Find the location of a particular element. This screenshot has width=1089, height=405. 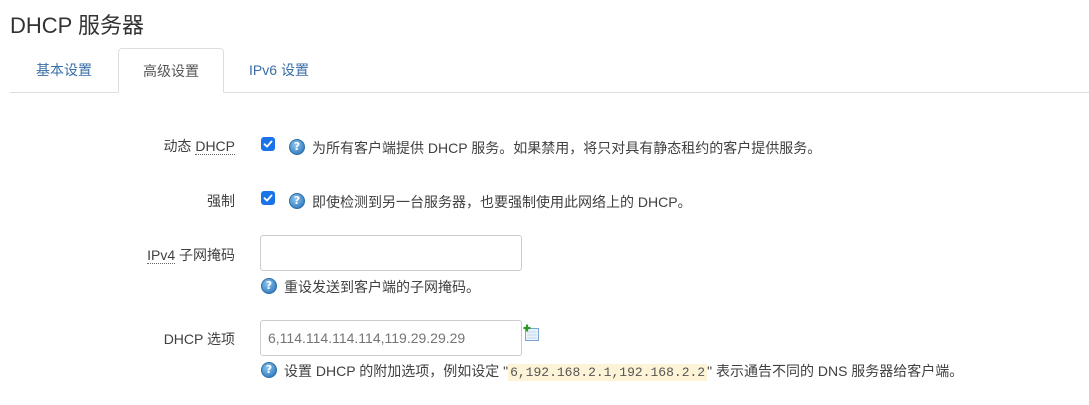

dynamic-dhcp-checkbox is located at coordinates (268, 144).